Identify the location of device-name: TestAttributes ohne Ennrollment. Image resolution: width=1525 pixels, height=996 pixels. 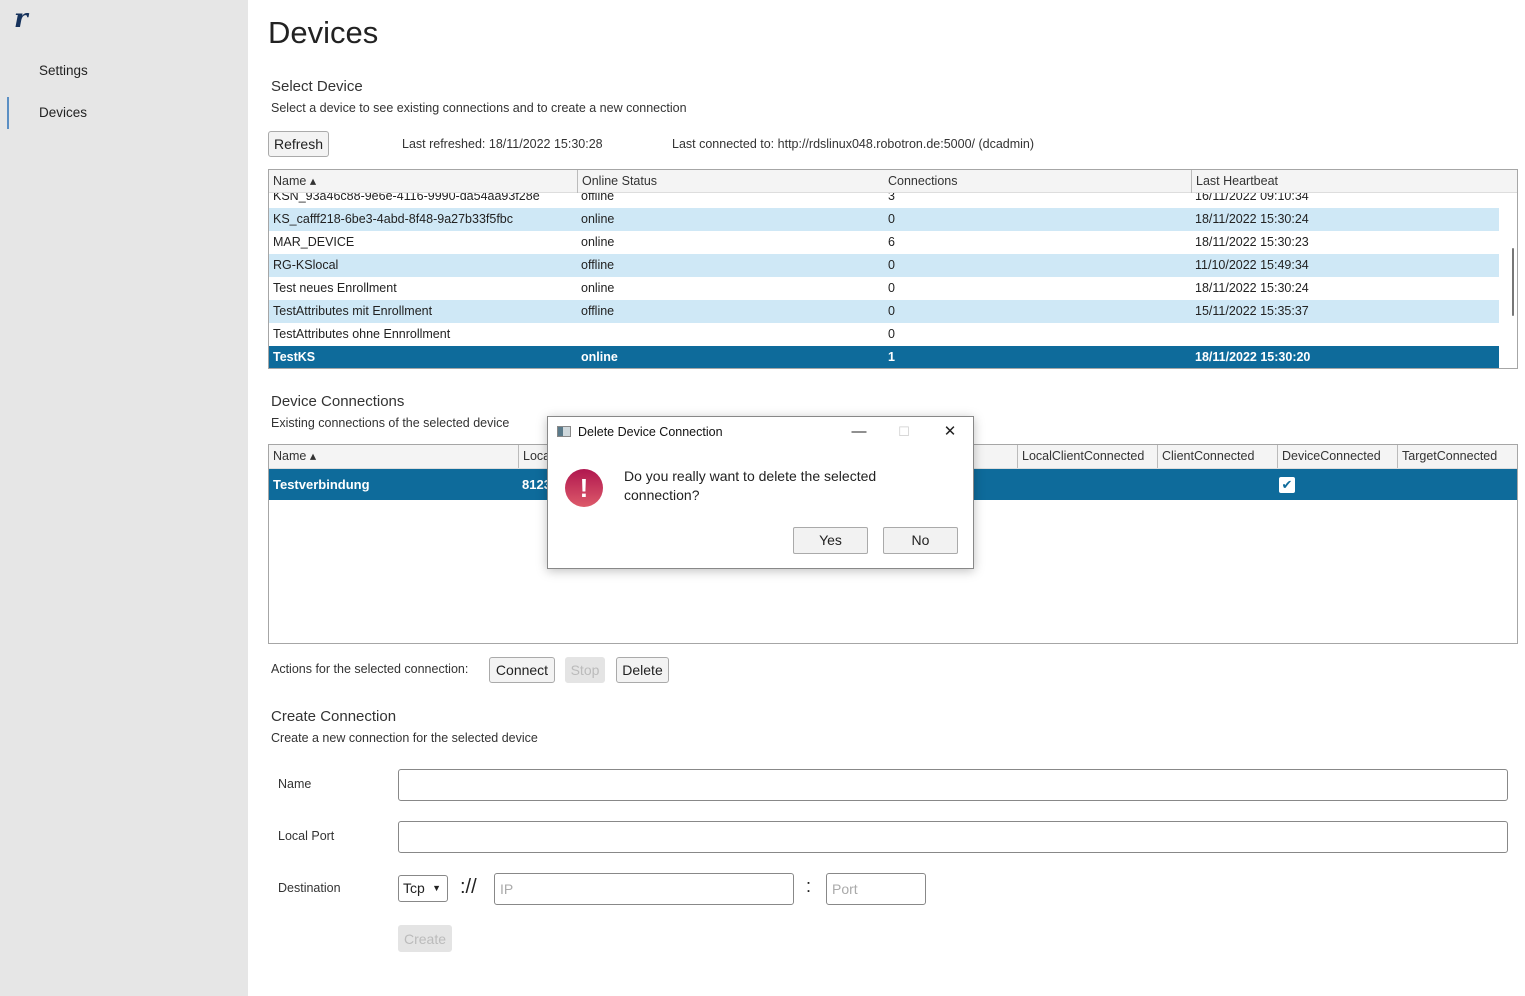
(362, 334).